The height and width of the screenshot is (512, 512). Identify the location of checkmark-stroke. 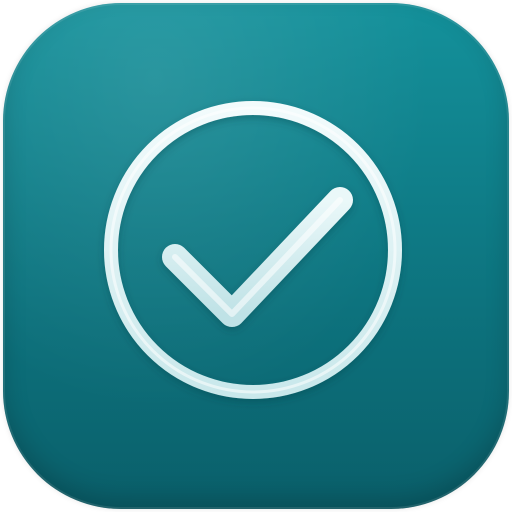
(257, 257).